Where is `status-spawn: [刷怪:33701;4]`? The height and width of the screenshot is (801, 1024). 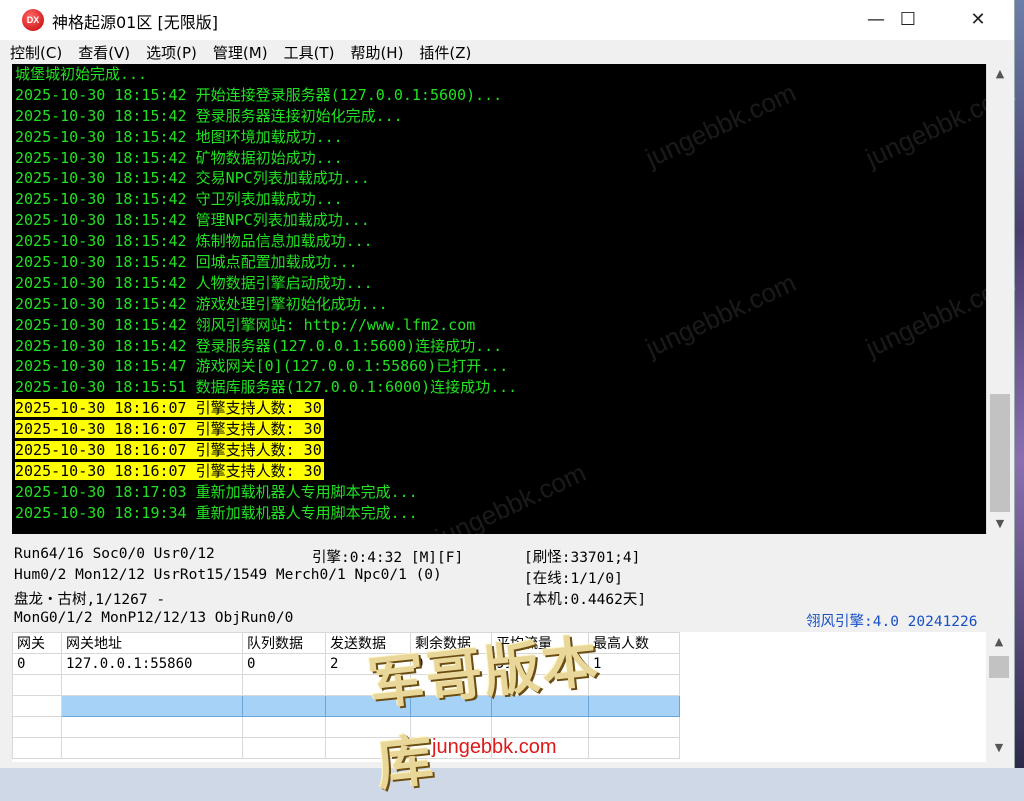 status-spawn: [刷怪:33701;4] is located at coordinates (582, 558).